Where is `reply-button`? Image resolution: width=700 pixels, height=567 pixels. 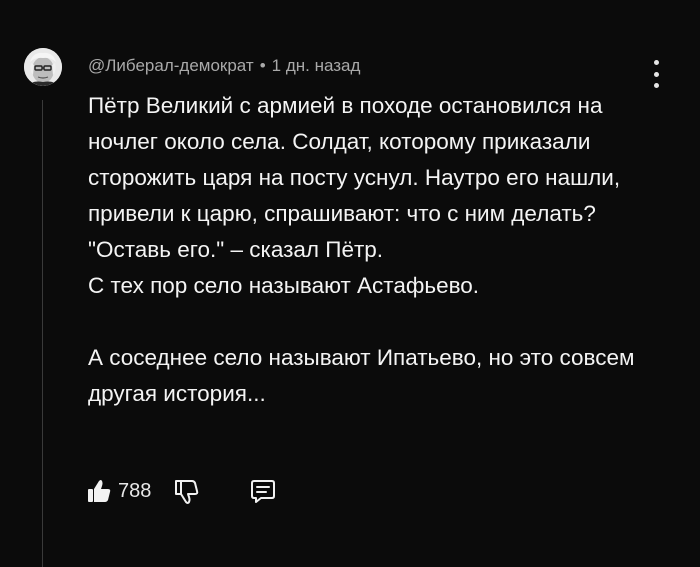
reply-button is located at coordinates (263, 491).